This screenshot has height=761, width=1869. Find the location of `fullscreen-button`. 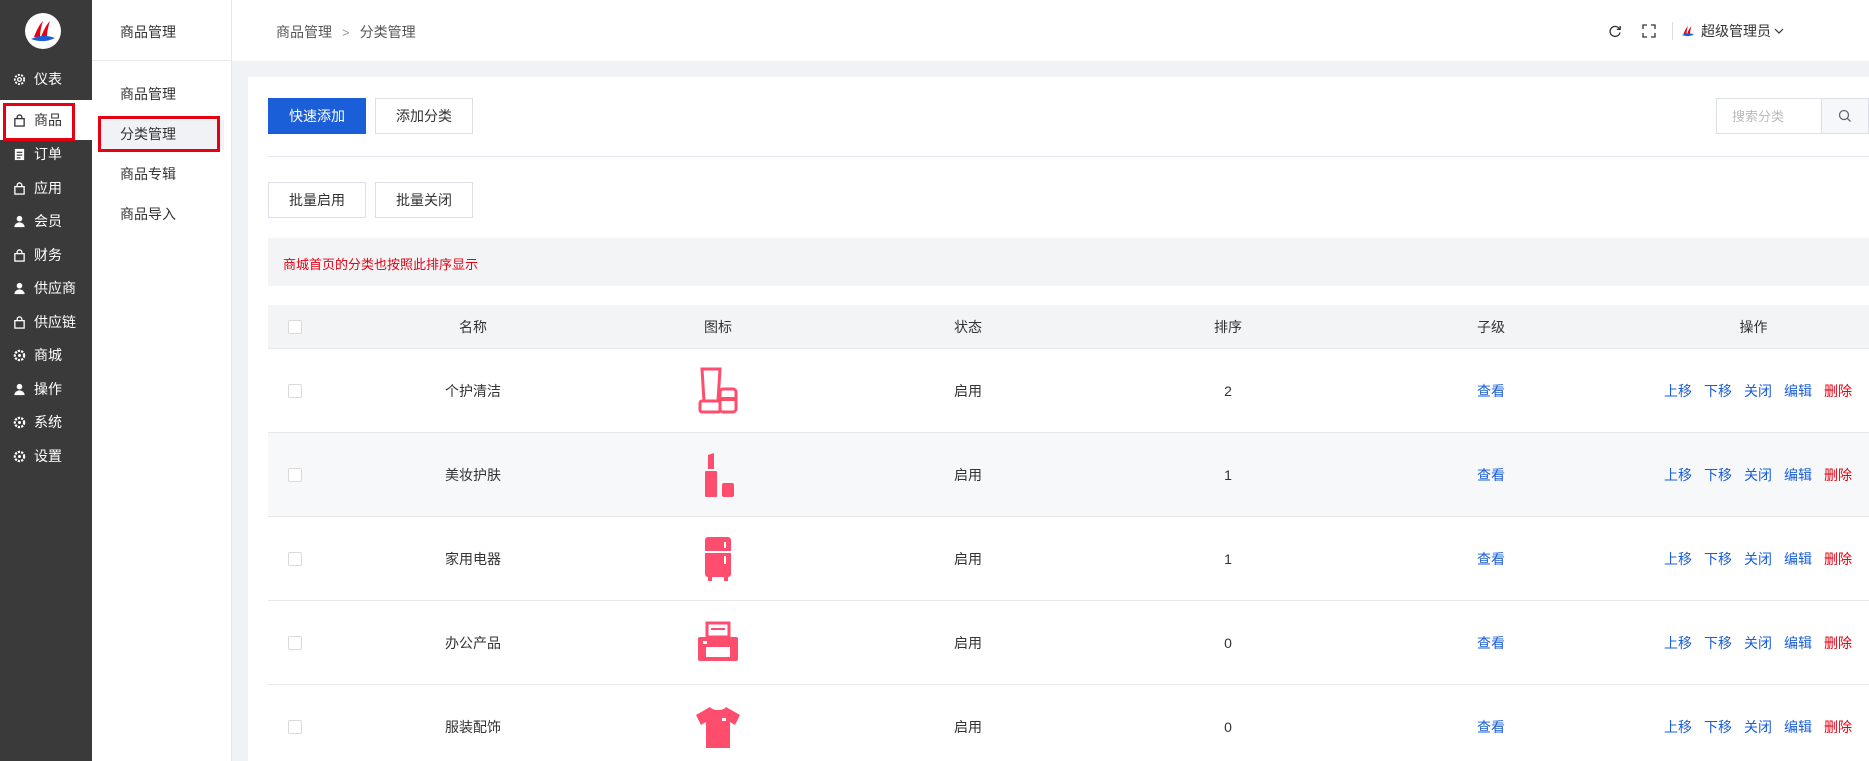

fullscreen-button is located at coordinates (1649, 31).